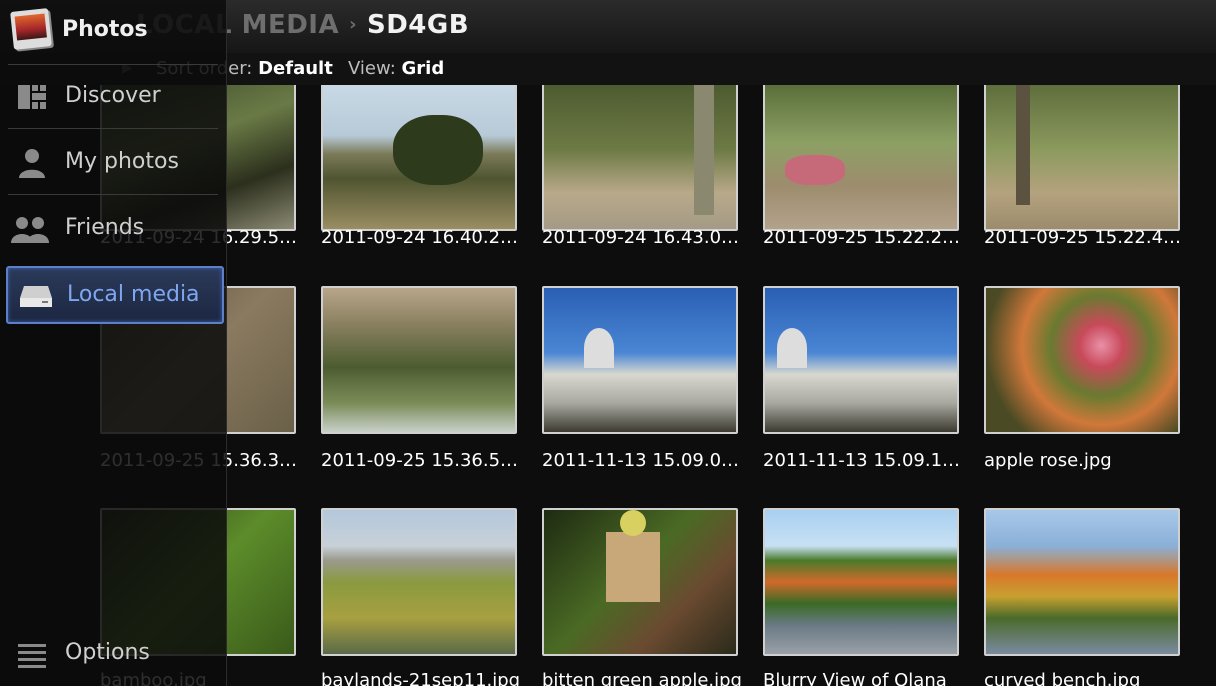  What do you see at coordinates (31, 29) in the screenshot?
I see `photos-app-icon` at bounding box center [31, 29].